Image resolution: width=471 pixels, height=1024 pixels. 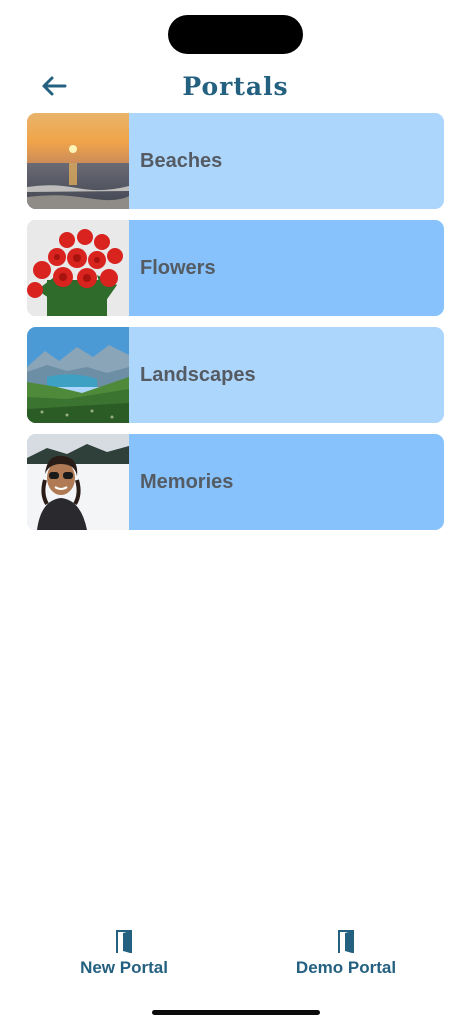 What do you see at coordinates (235, 268) in the screenshot?
I see `portal-row-flowers: Flowers` at bounding box center [235, 268].